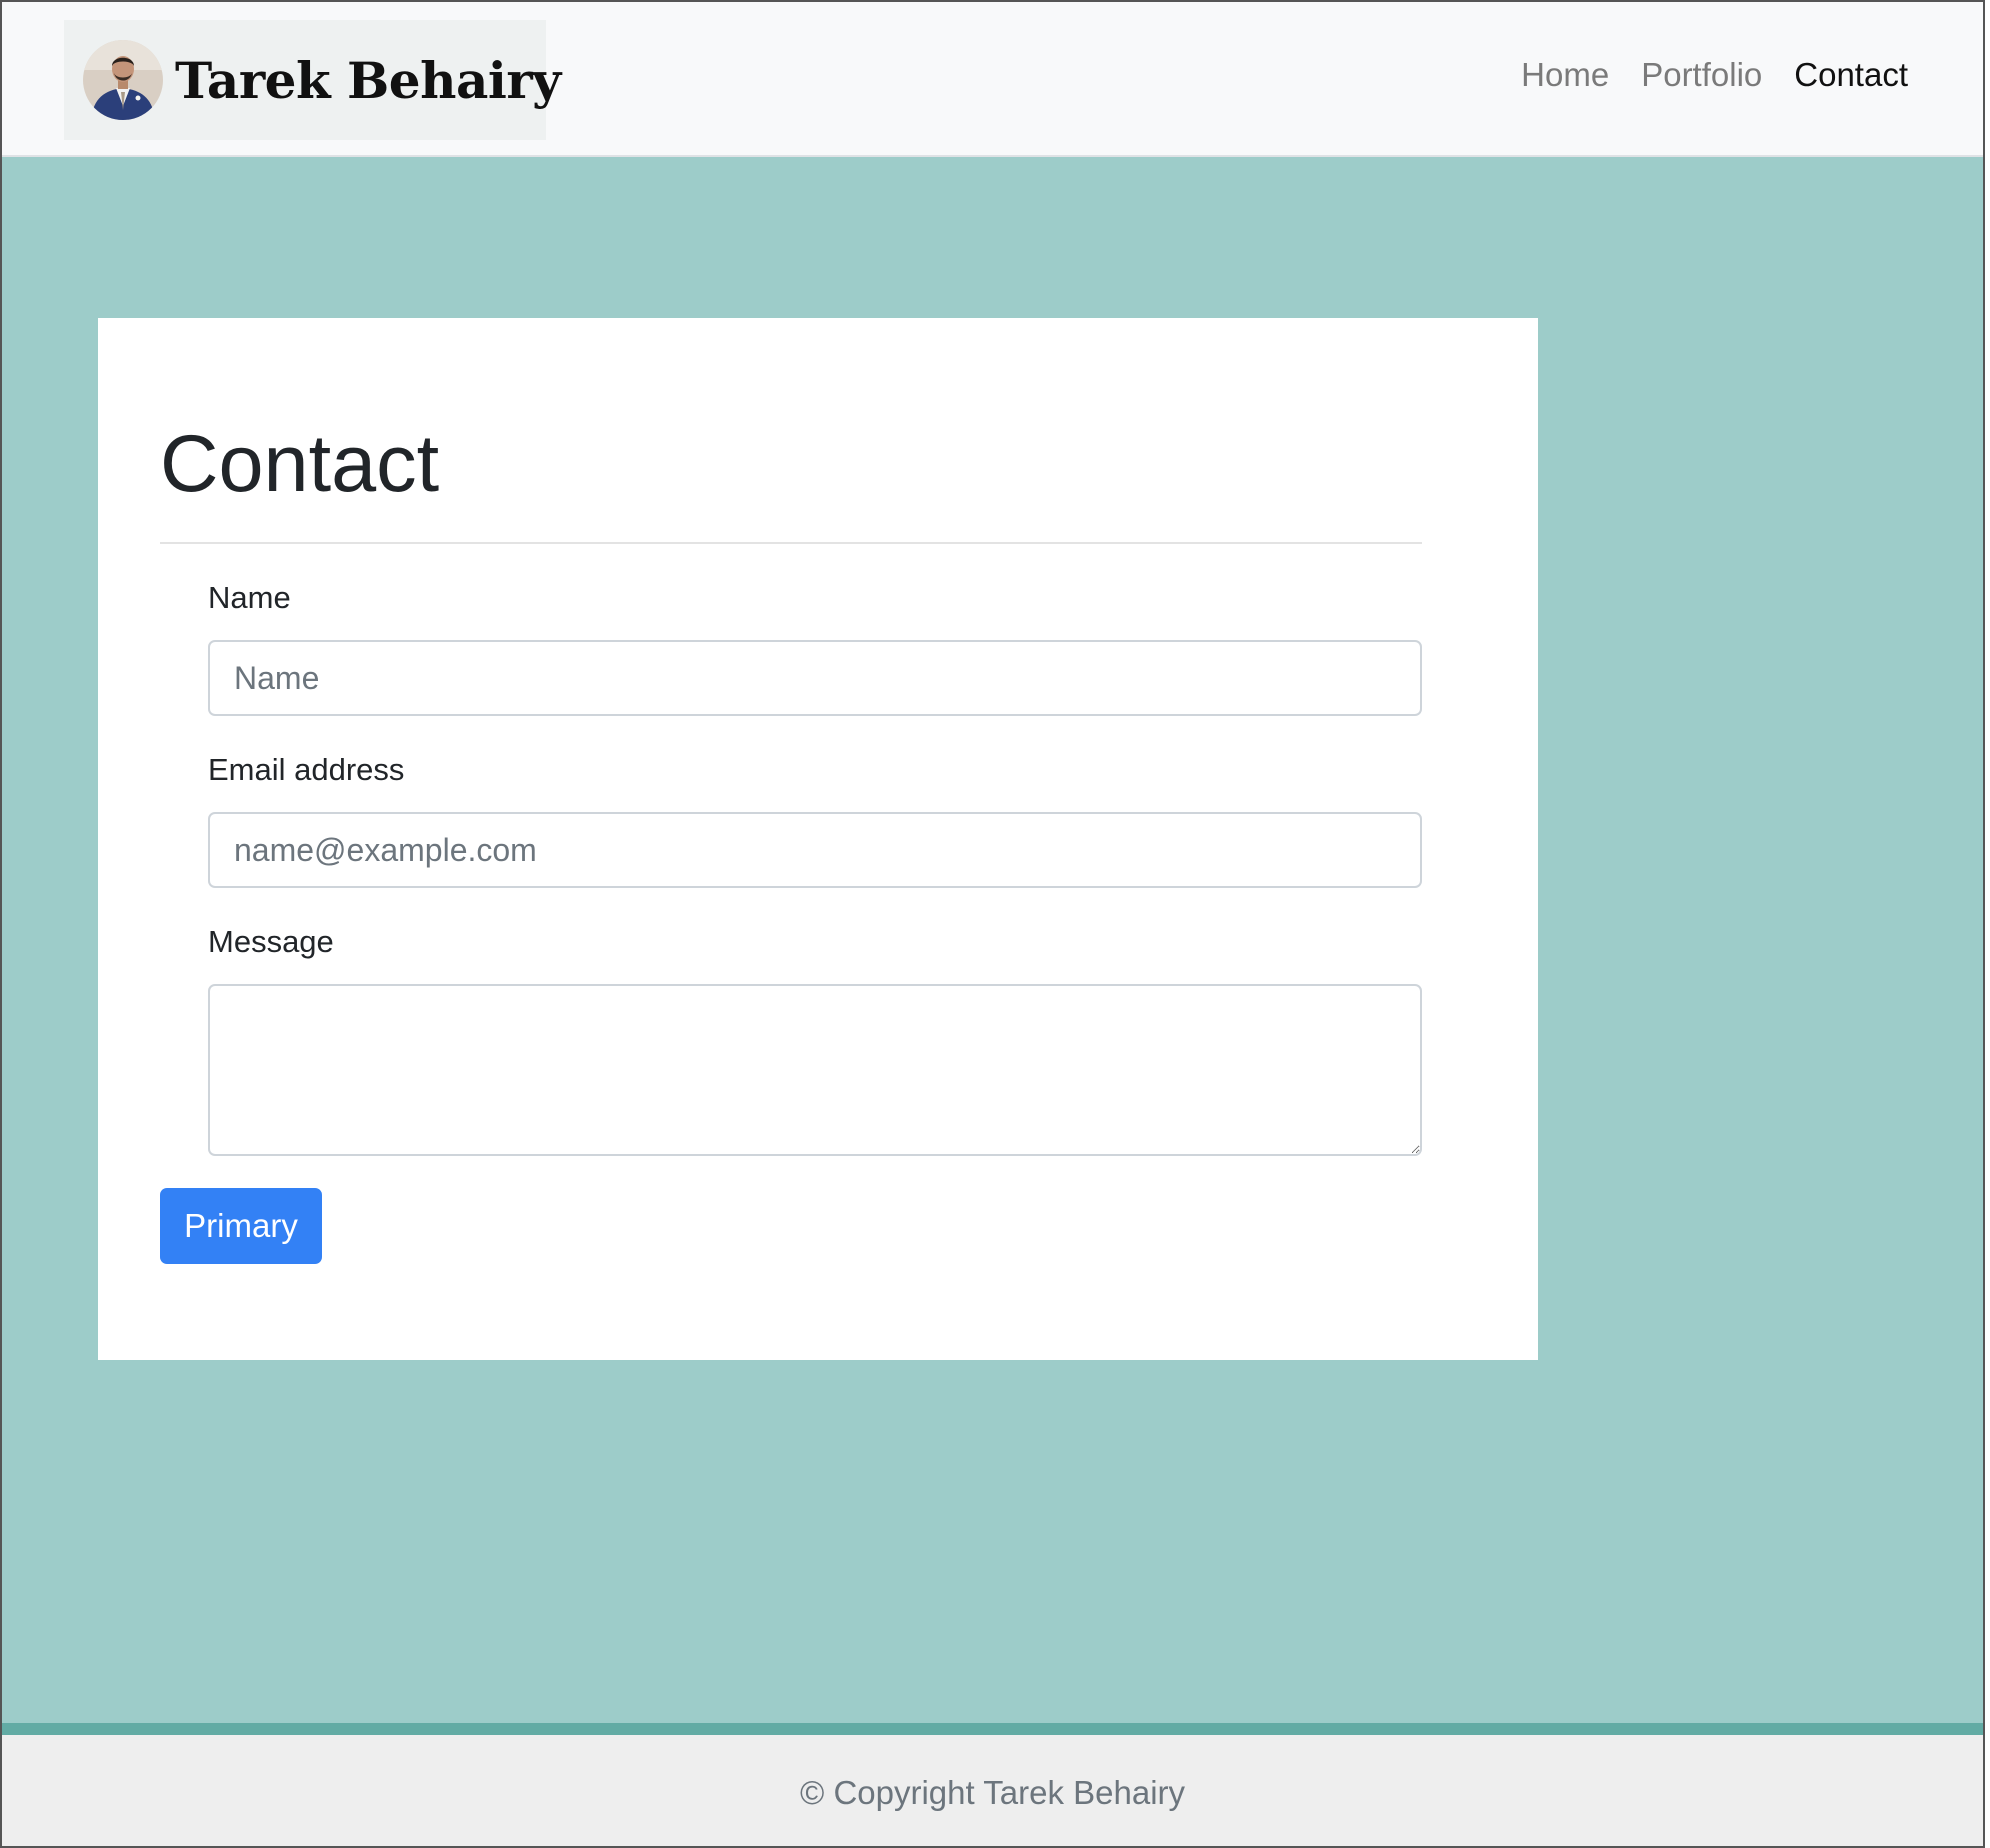 This screenshot has width=1990, height=1848. Describe the element at coordinates (815, 1070) in the screenshot. I see `message-textarea` at that location.